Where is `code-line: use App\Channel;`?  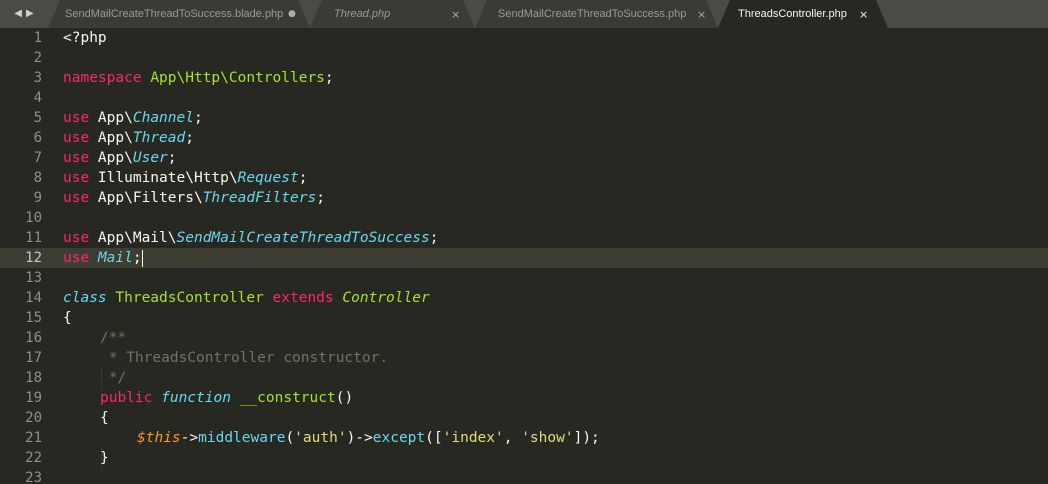 code-line: use App\Channel; is located at coordinates (133, 118).